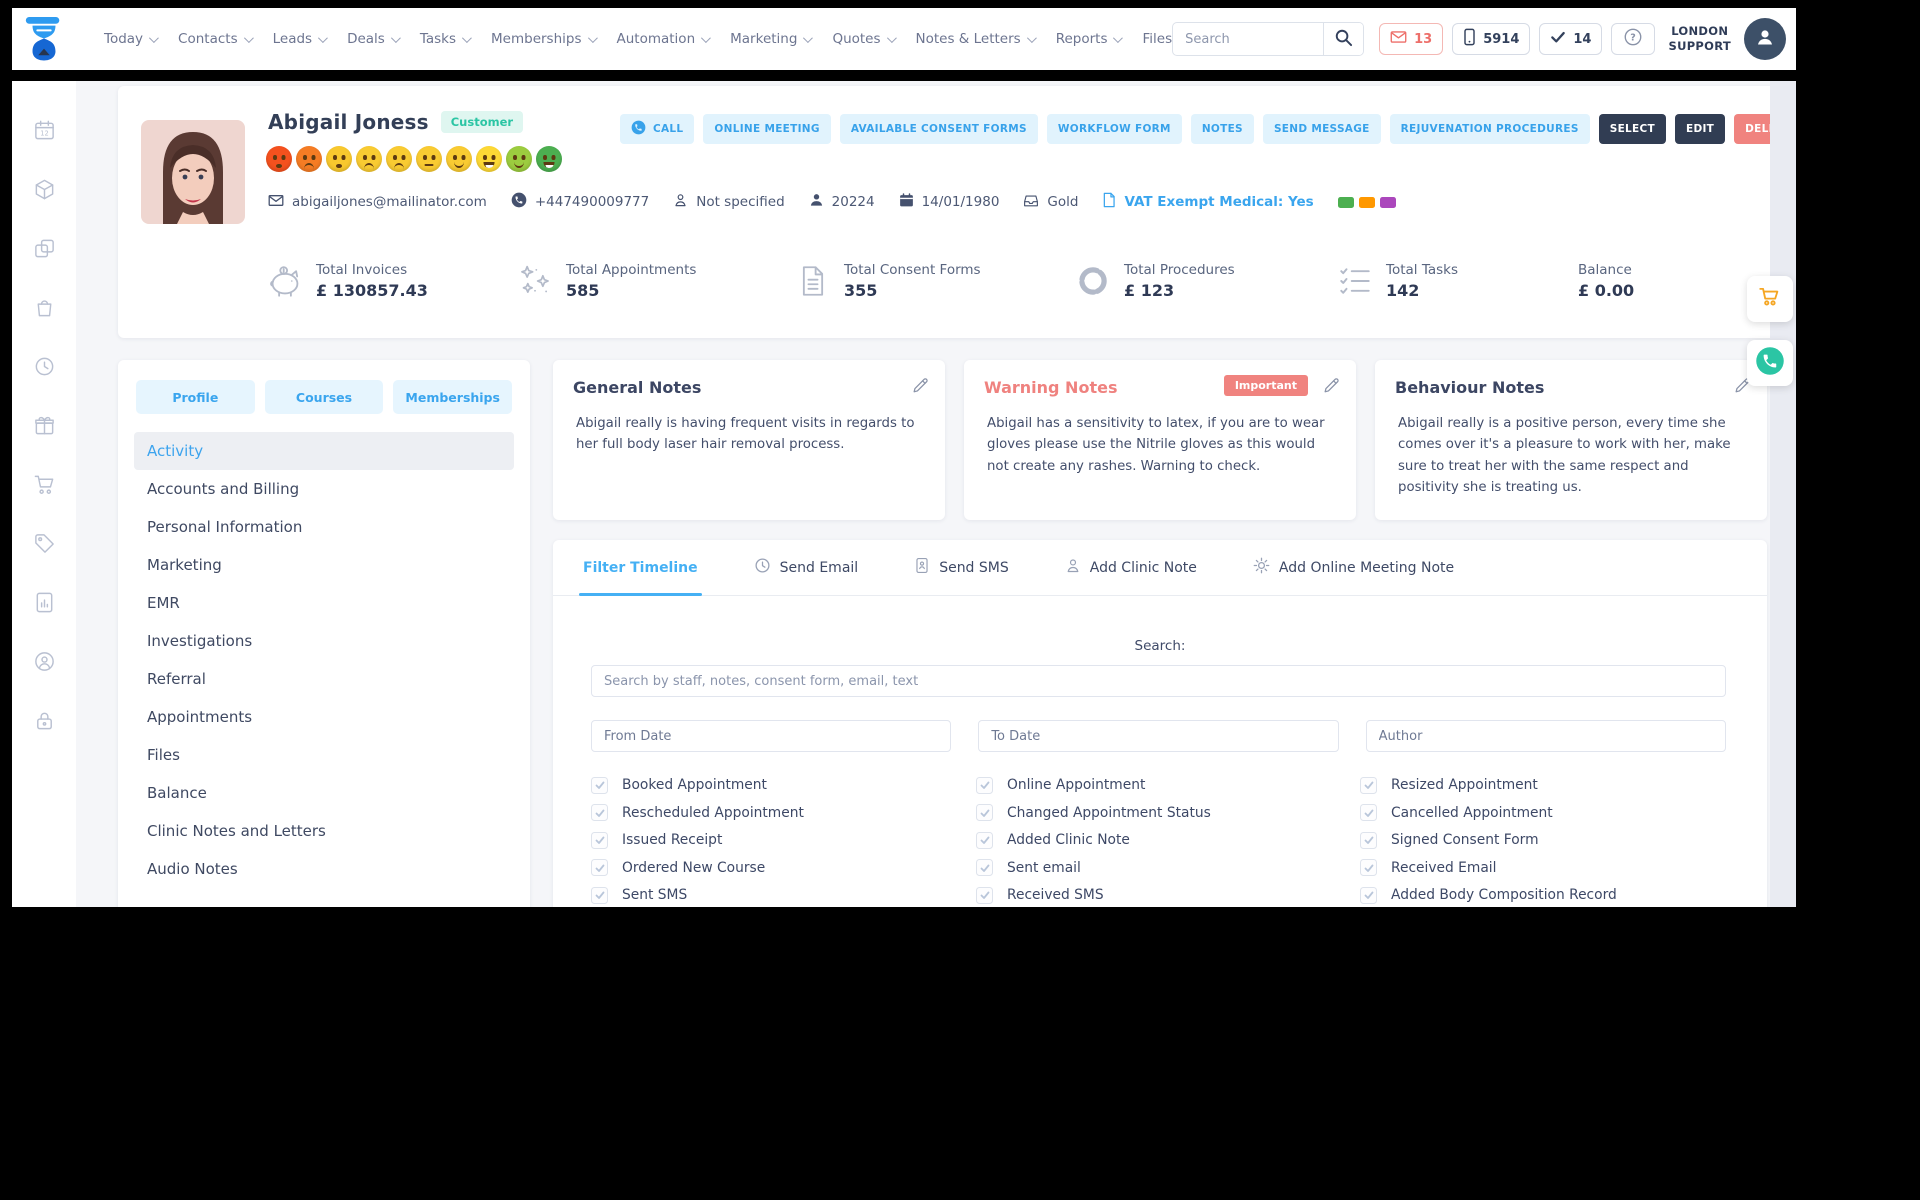  Describe the element at coordinates (783, 895) in the screenshot. I see `filter-checkbox-row: Sent SMS` at that location.